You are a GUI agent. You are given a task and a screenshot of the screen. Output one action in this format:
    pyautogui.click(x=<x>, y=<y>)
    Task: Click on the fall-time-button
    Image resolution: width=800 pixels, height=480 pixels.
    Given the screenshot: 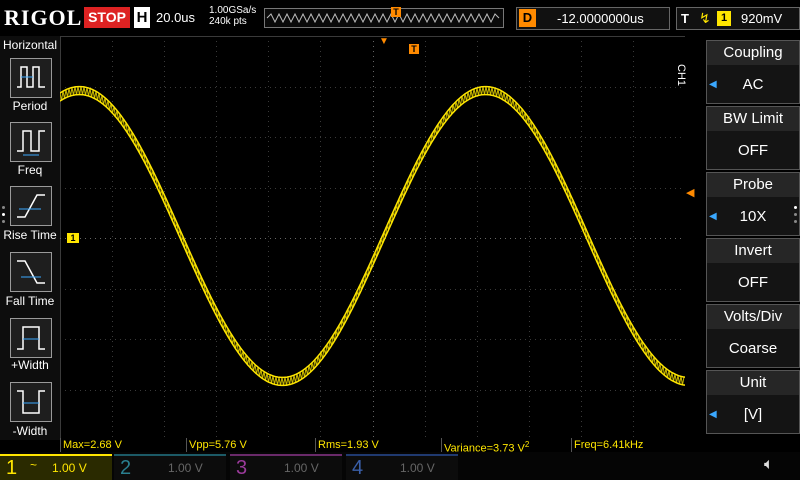 What is the action you would take?
    pyautogui.click(x=31, y=272)
    